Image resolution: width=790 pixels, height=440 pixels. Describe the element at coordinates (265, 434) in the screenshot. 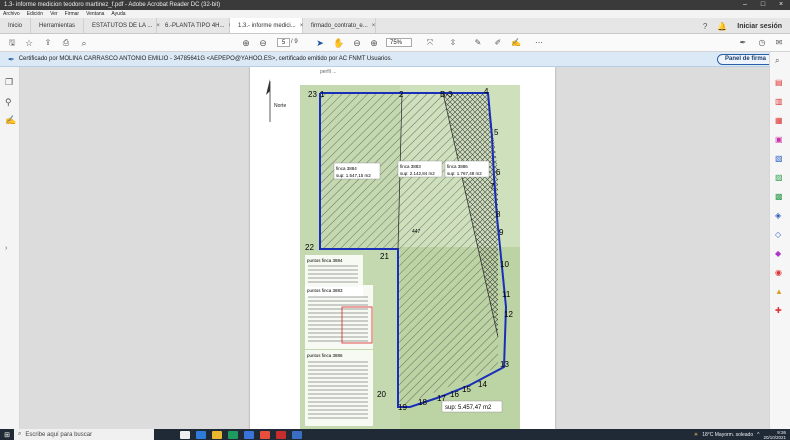

I see `chrome-icon` at that location.